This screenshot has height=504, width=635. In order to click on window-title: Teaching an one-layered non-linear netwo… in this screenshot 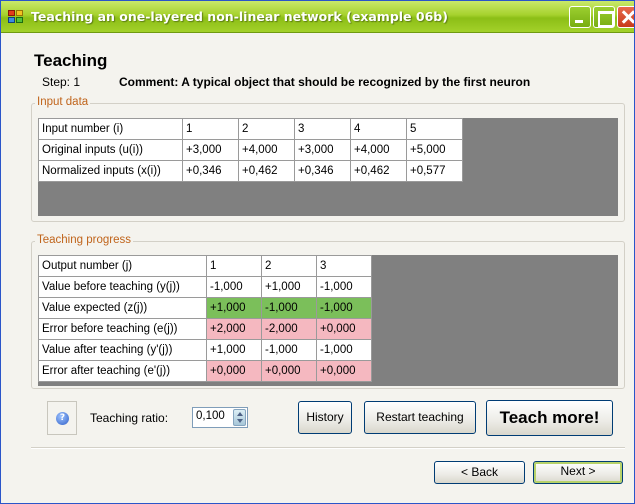, I will do `click(239, 16)`.